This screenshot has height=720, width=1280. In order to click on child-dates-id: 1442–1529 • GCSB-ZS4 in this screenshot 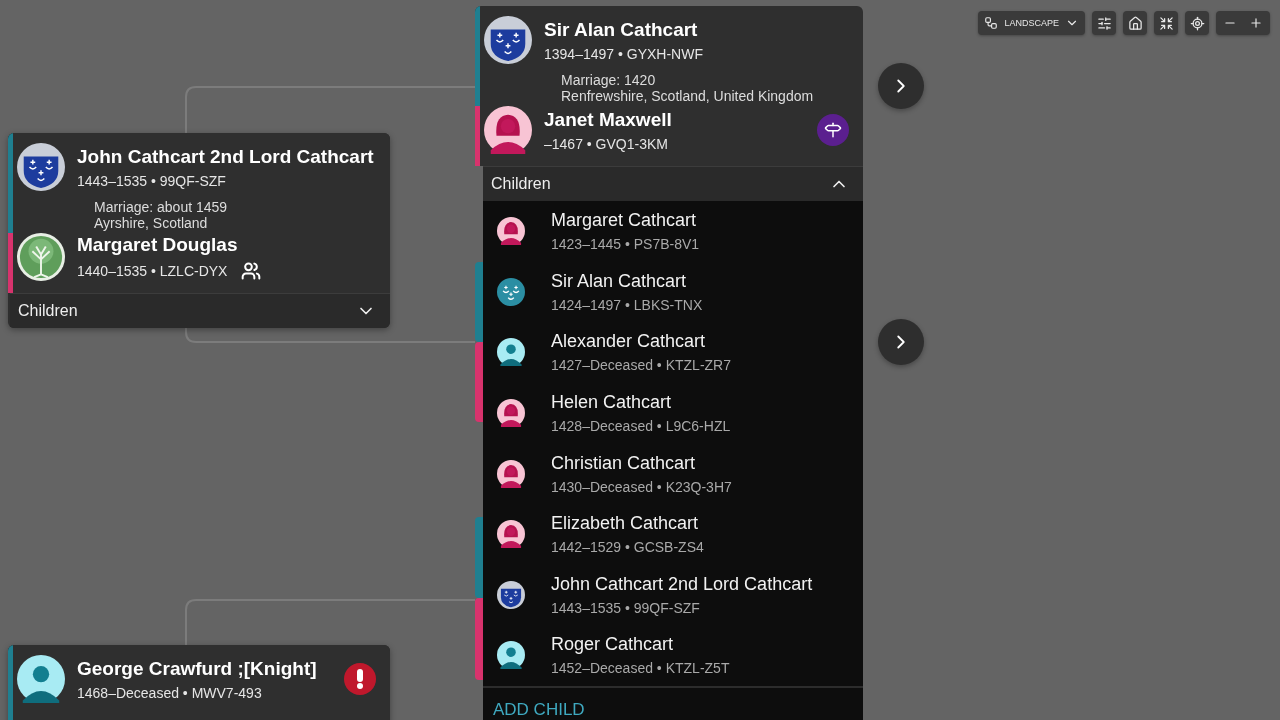, I will do `click(627, 547)`.